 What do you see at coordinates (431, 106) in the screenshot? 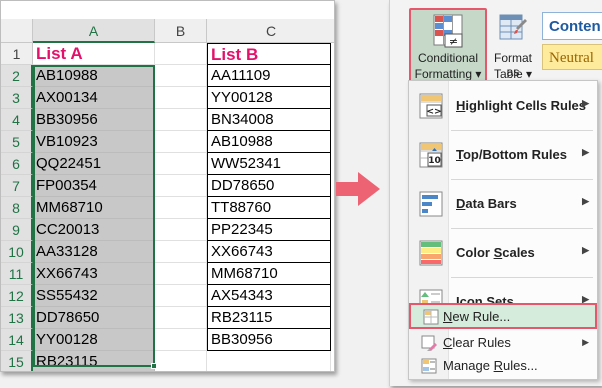
I see `highlight-cells-rules-icon: <>` at bounding box center [431, 106].